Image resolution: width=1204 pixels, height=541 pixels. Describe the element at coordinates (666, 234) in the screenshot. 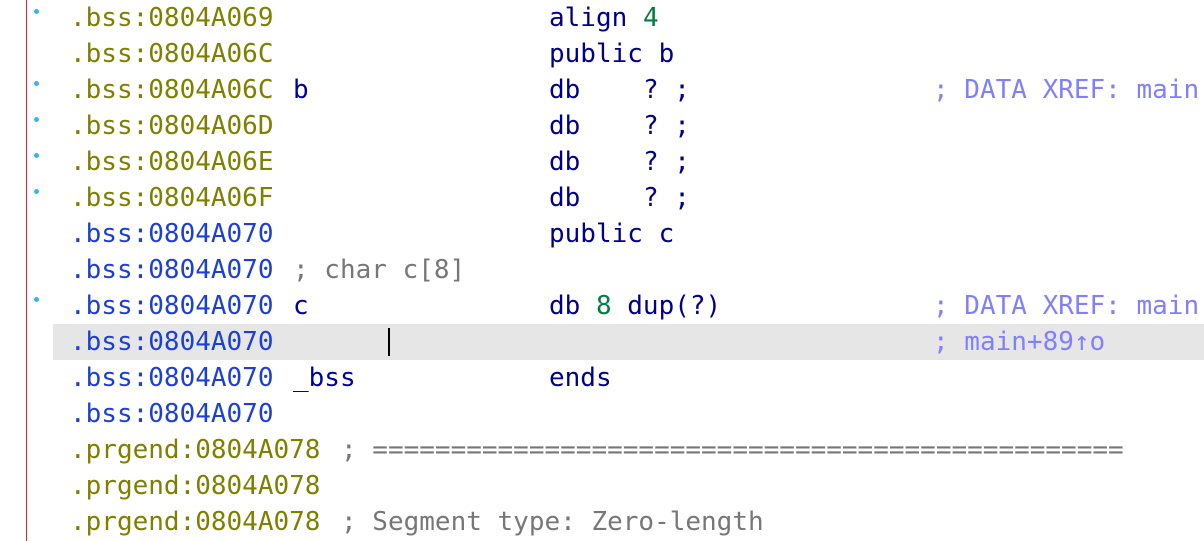

I see `operand: c` at that location.